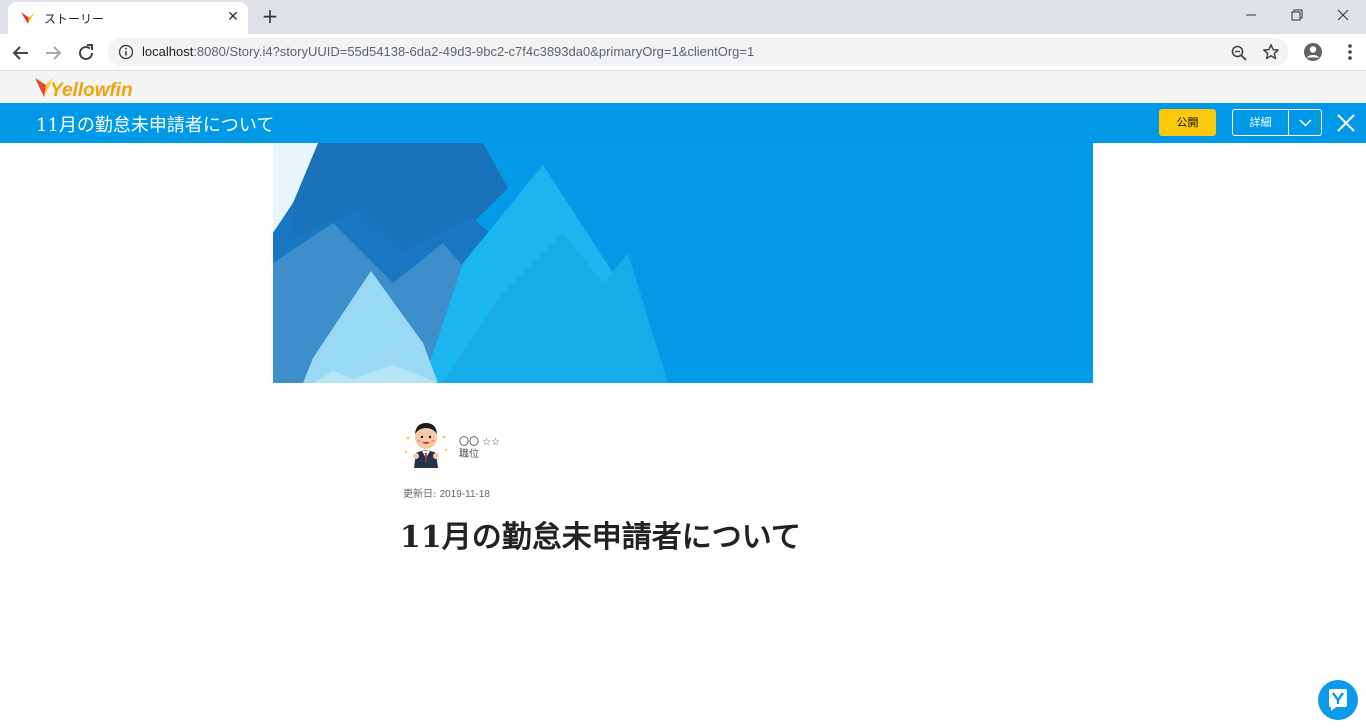 Image resolution: width=1366 pixels, height=728 pixels. Describe the element at coordinates (600, 537) in the screenshot. I see `article-title: 11月の勤怠未申請者について` at that location.